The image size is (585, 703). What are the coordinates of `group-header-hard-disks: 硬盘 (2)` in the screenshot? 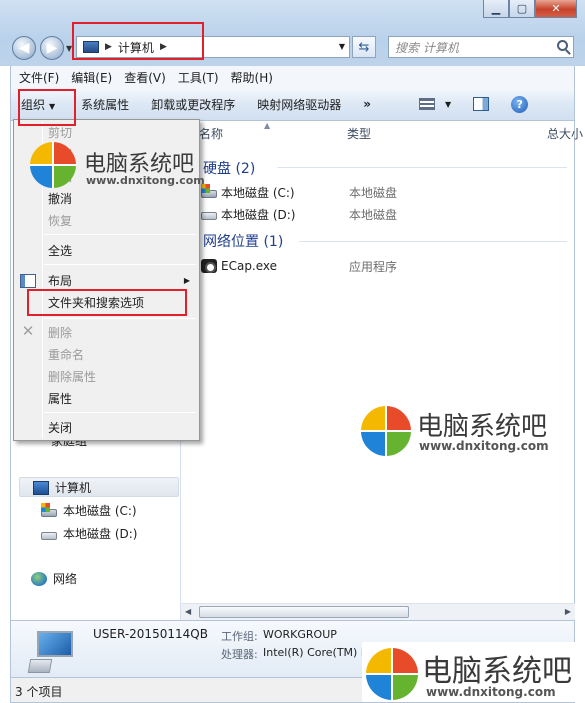 It's located at (229, 168).